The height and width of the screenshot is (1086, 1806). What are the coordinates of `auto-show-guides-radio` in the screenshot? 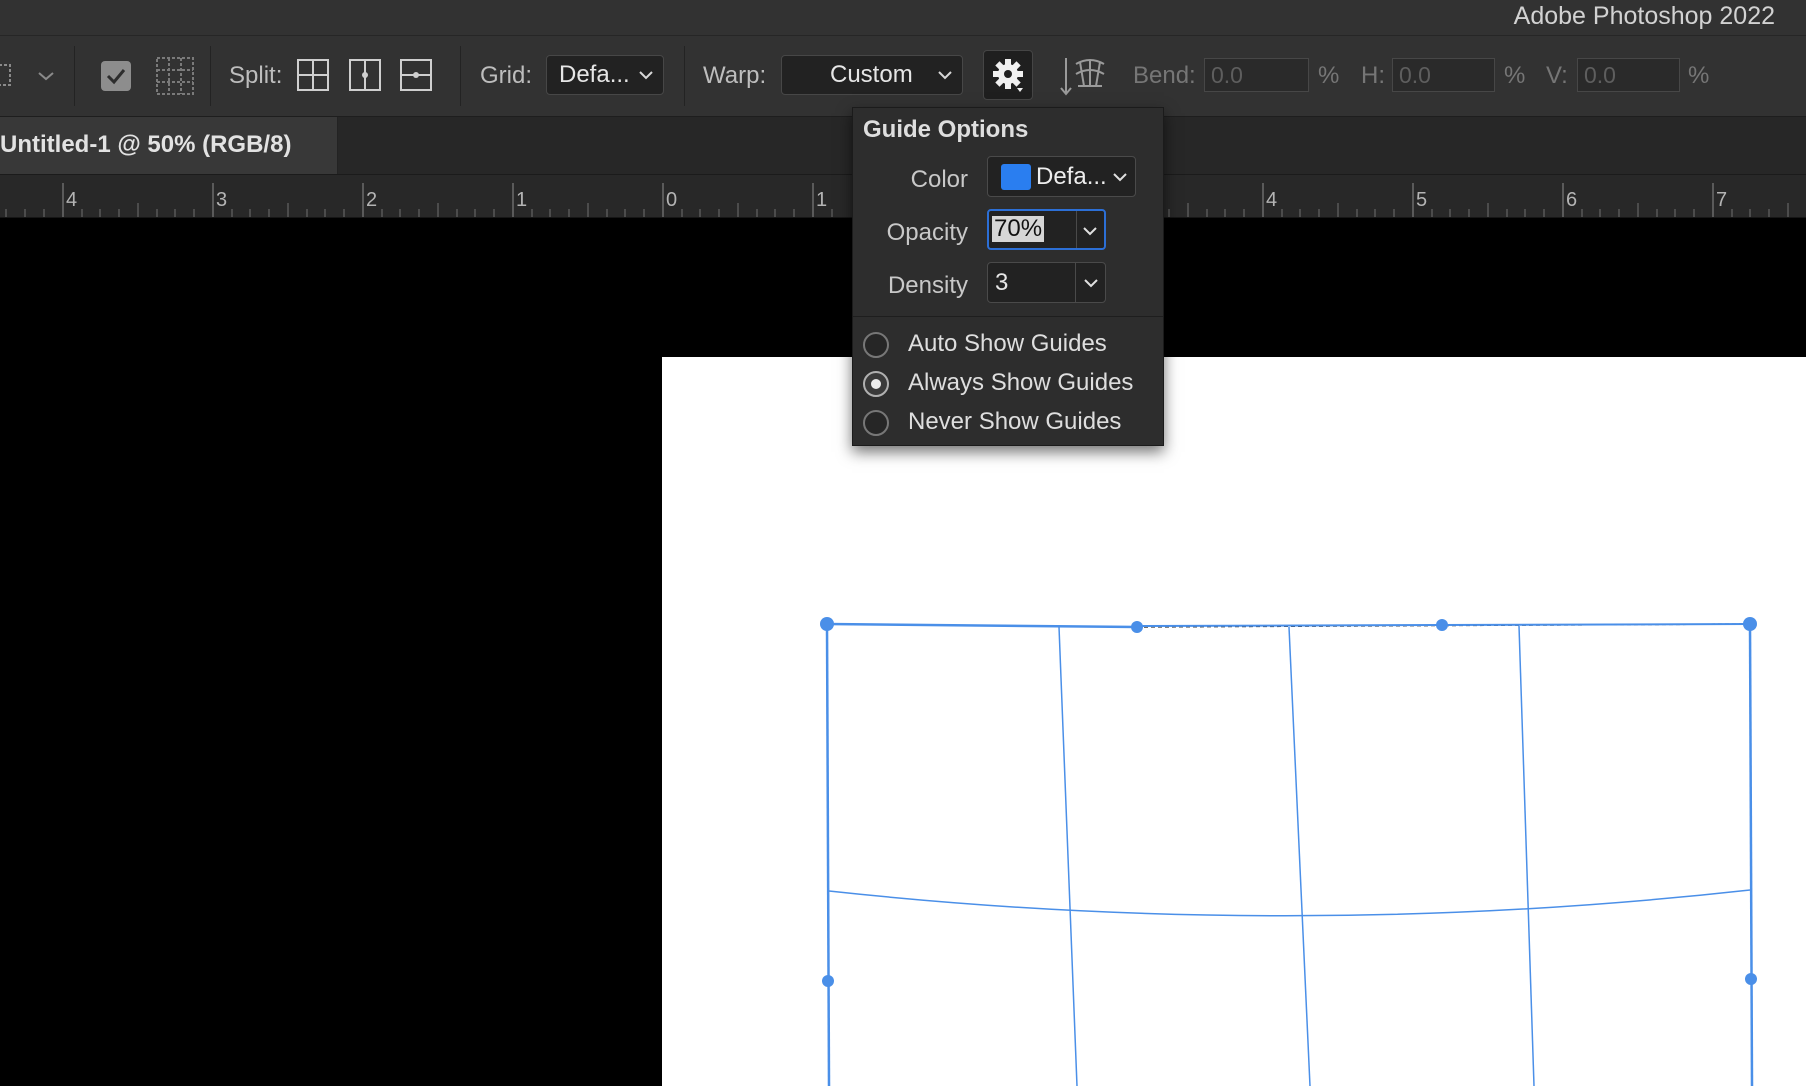 It's located at (876, 345).